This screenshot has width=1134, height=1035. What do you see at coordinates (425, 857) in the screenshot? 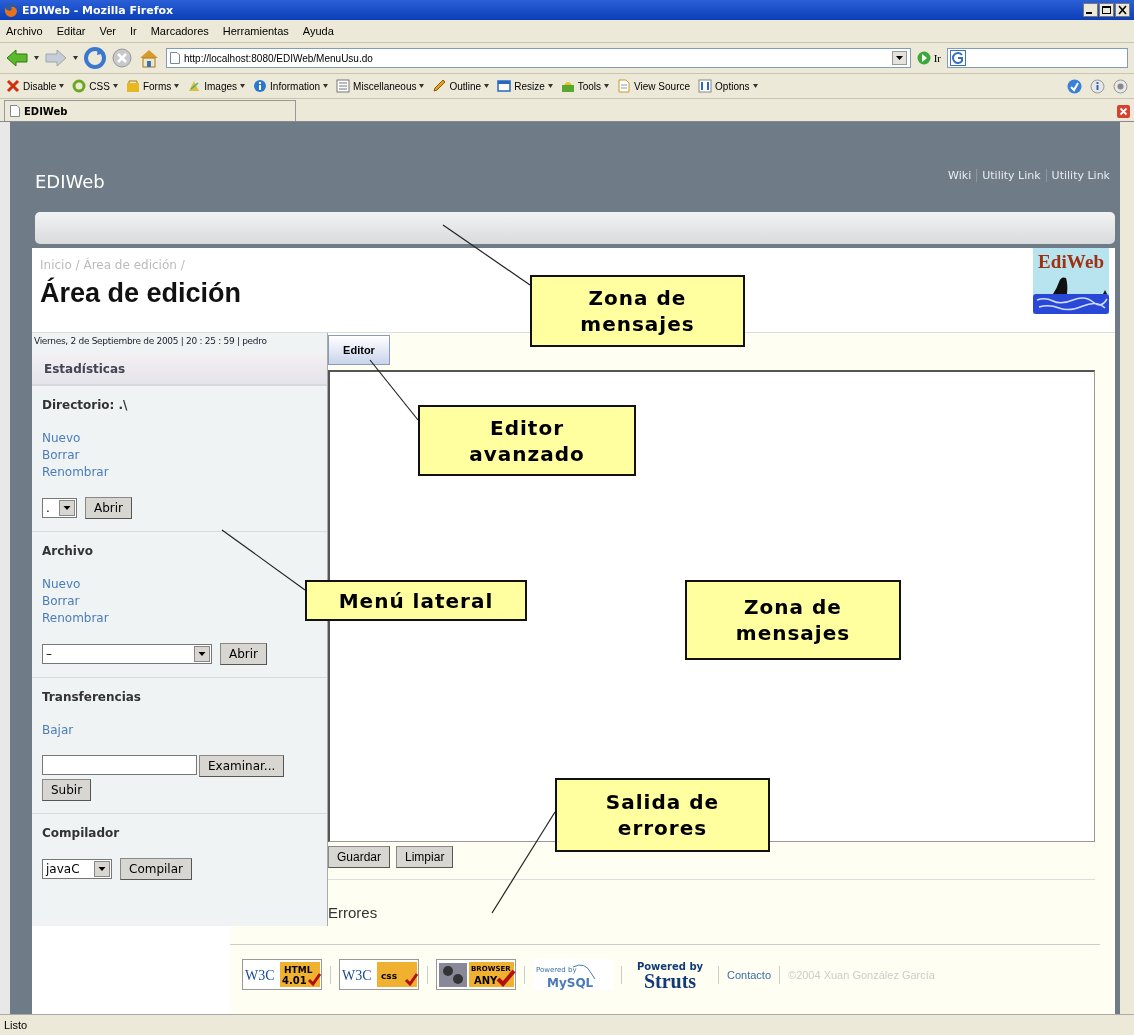
I see `button: Limpiar` at bounding box center [425, 857].